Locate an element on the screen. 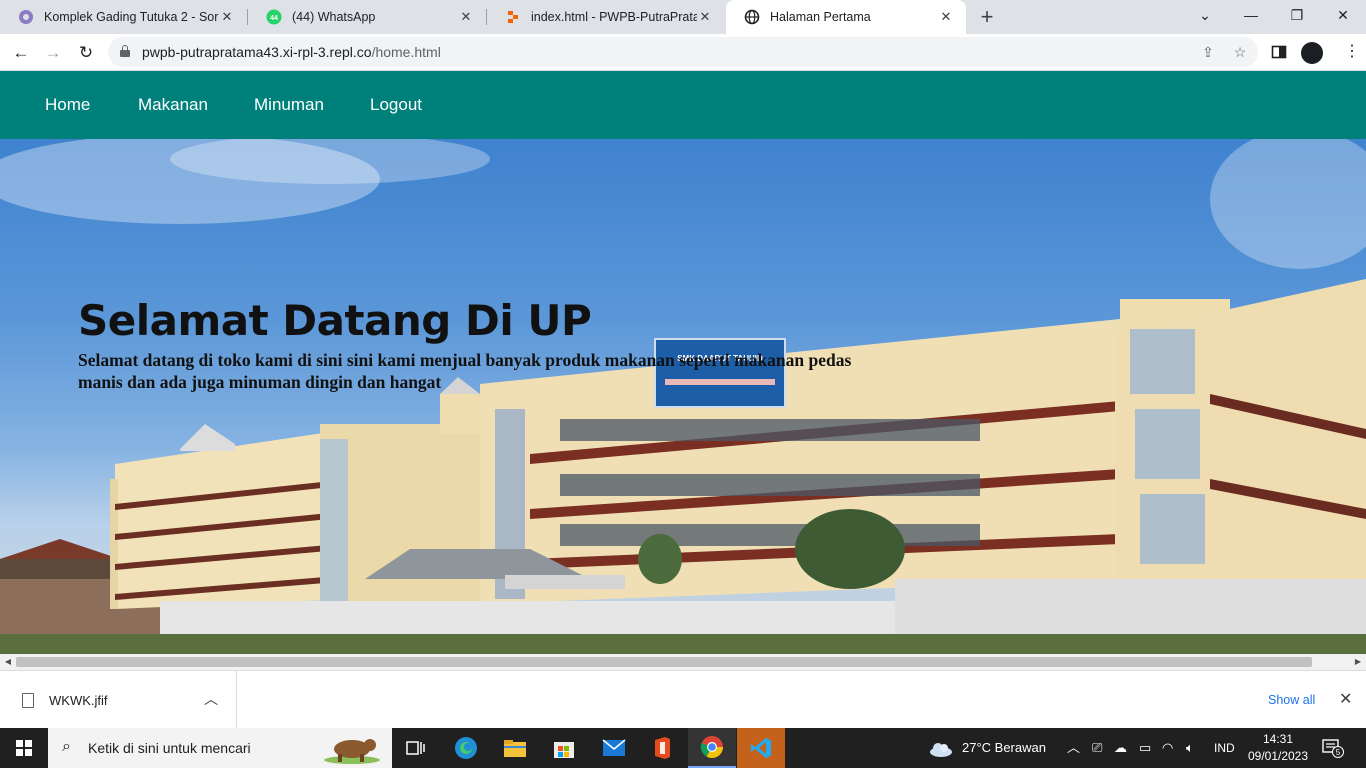 The height and width of the screenshot is (768, 1366). file-icon is located at coordinates (28, 700).